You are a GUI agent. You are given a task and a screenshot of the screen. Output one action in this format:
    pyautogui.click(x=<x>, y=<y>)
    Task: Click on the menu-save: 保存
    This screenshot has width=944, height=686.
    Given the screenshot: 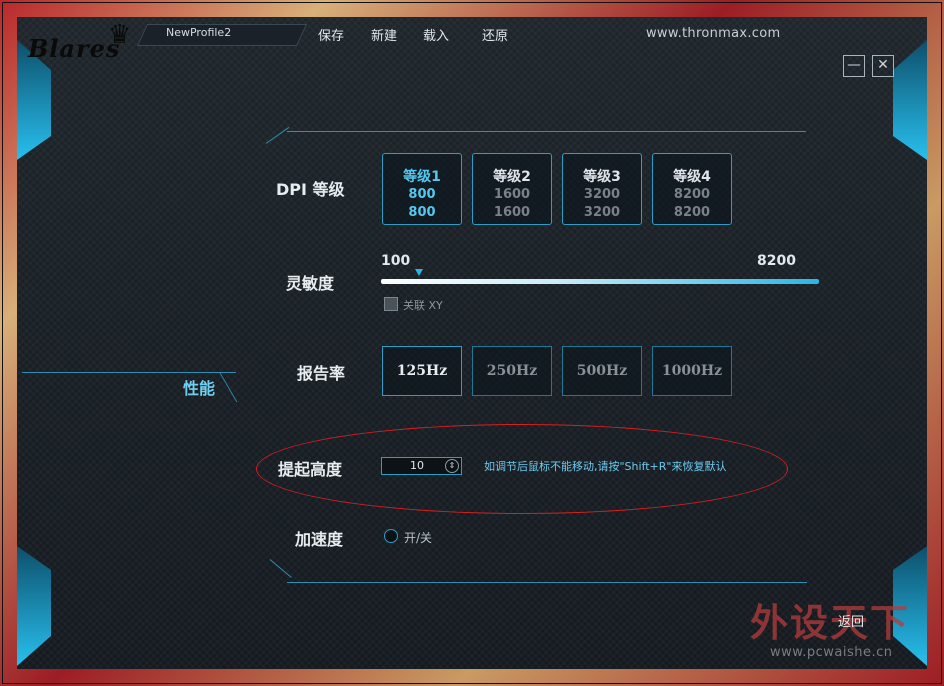 What is the action you would take?
    pyautogui.click(x=331, y=34)
    